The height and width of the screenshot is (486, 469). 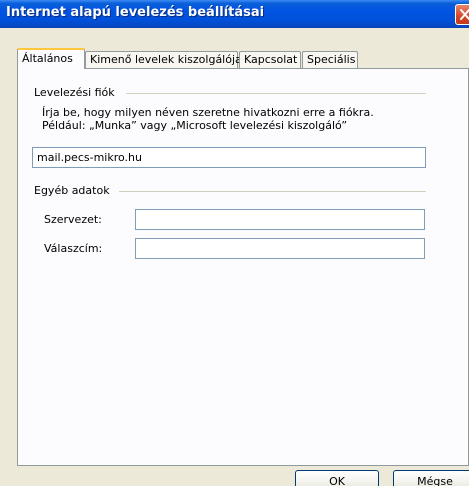 What do you see at coordinates (47, 58) in the screenshot?
I see `tab-general-label: Általános` at bounding box center [47, 58].